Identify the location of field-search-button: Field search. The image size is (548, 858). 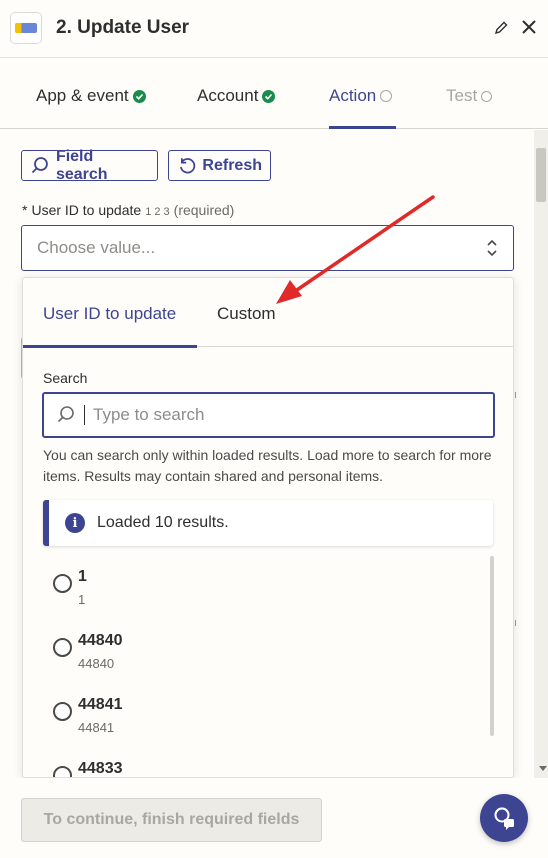
(89, 165).